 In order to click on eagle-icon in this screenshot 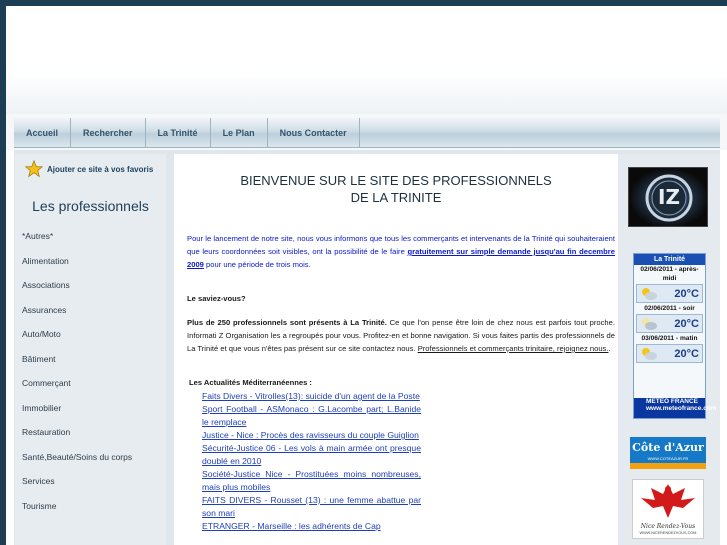, I will do `click(668, 501)`.